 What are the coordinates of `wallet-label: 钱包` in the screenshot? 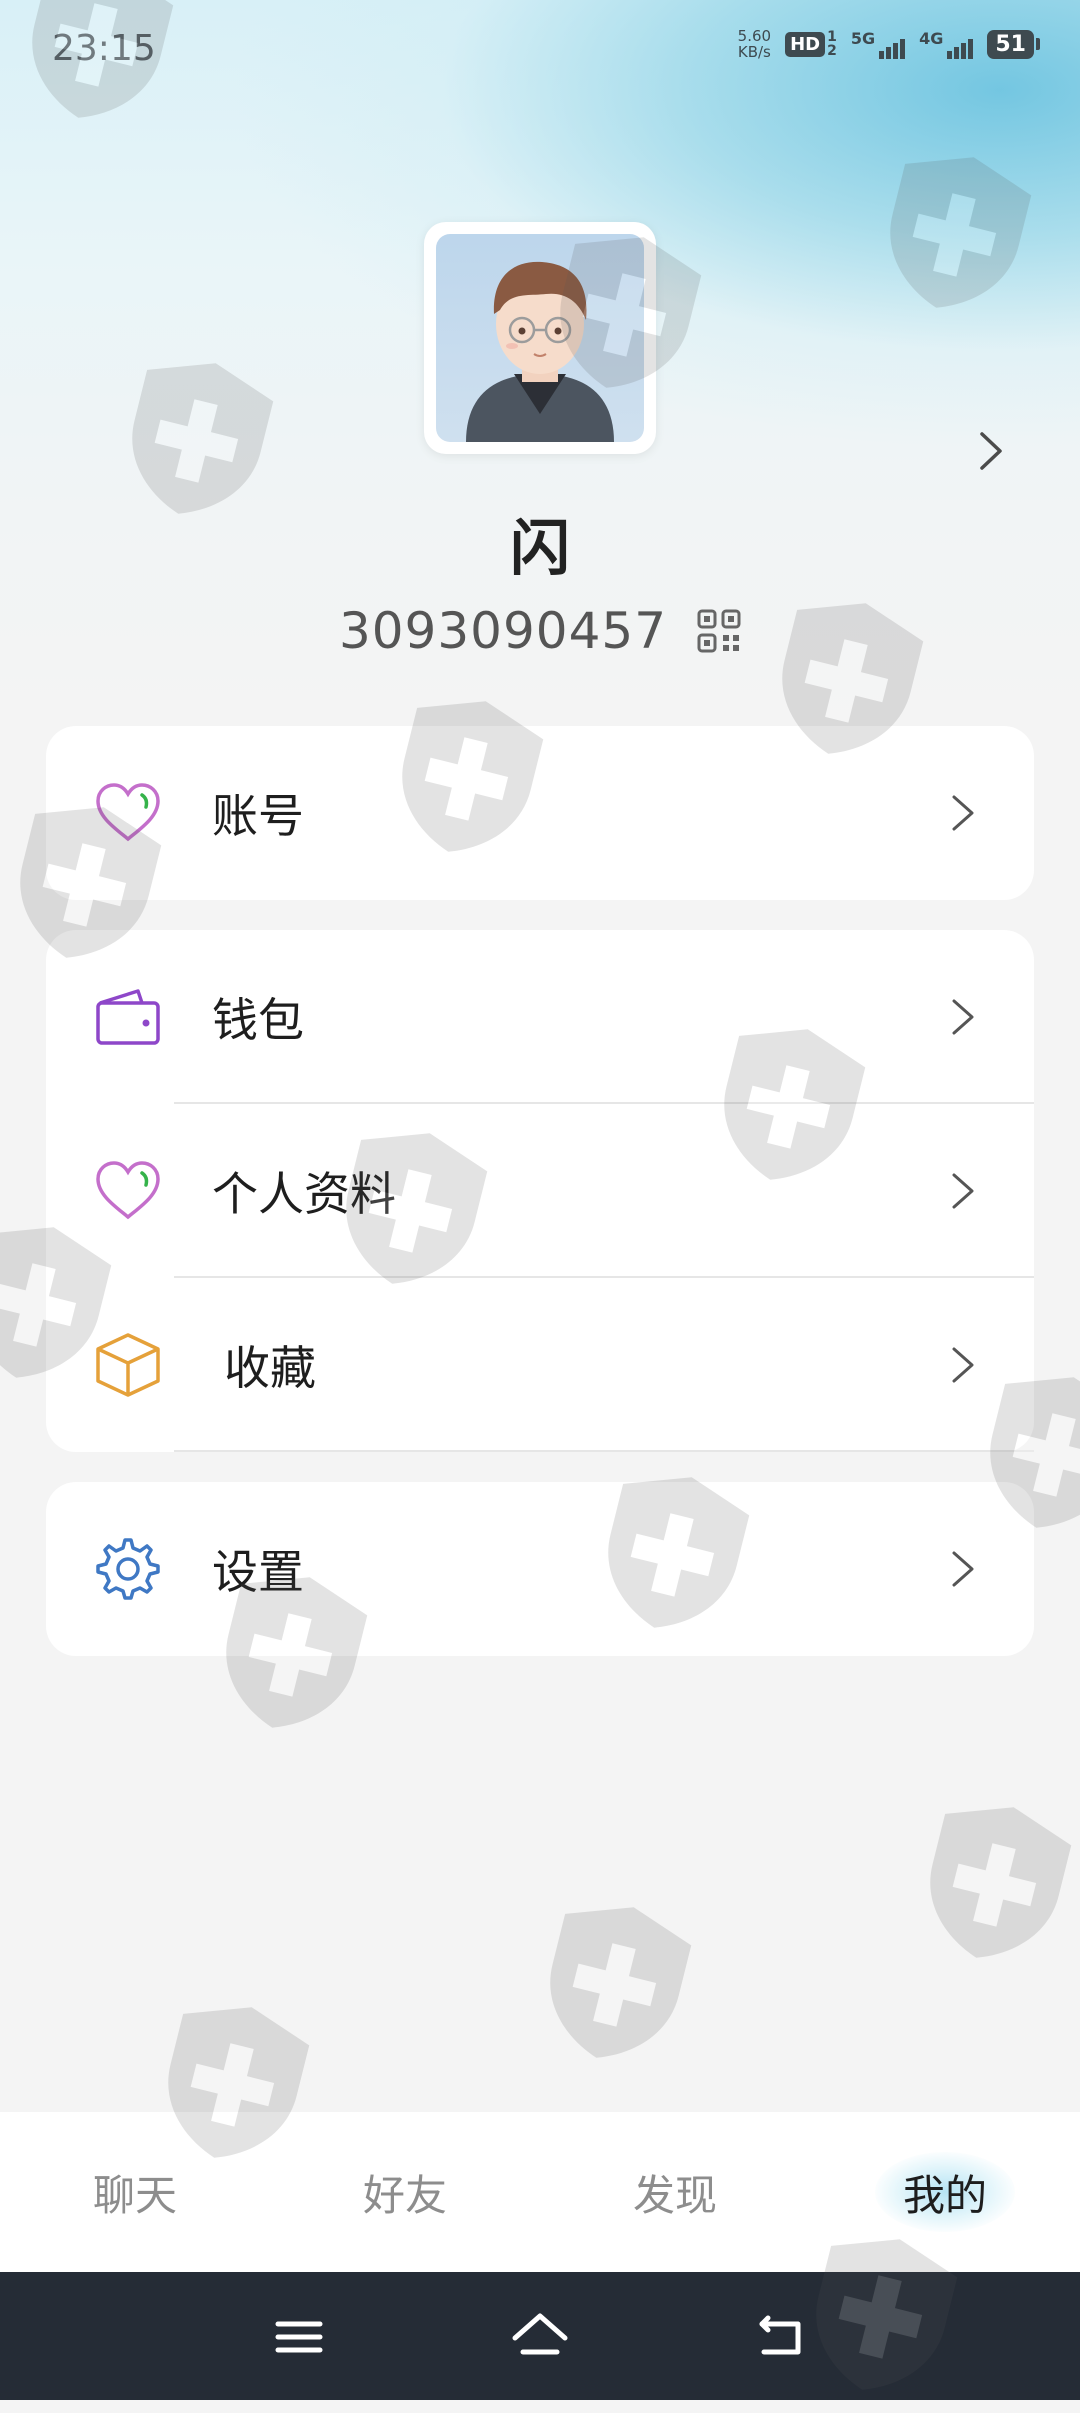 It's located at (258, 1020).